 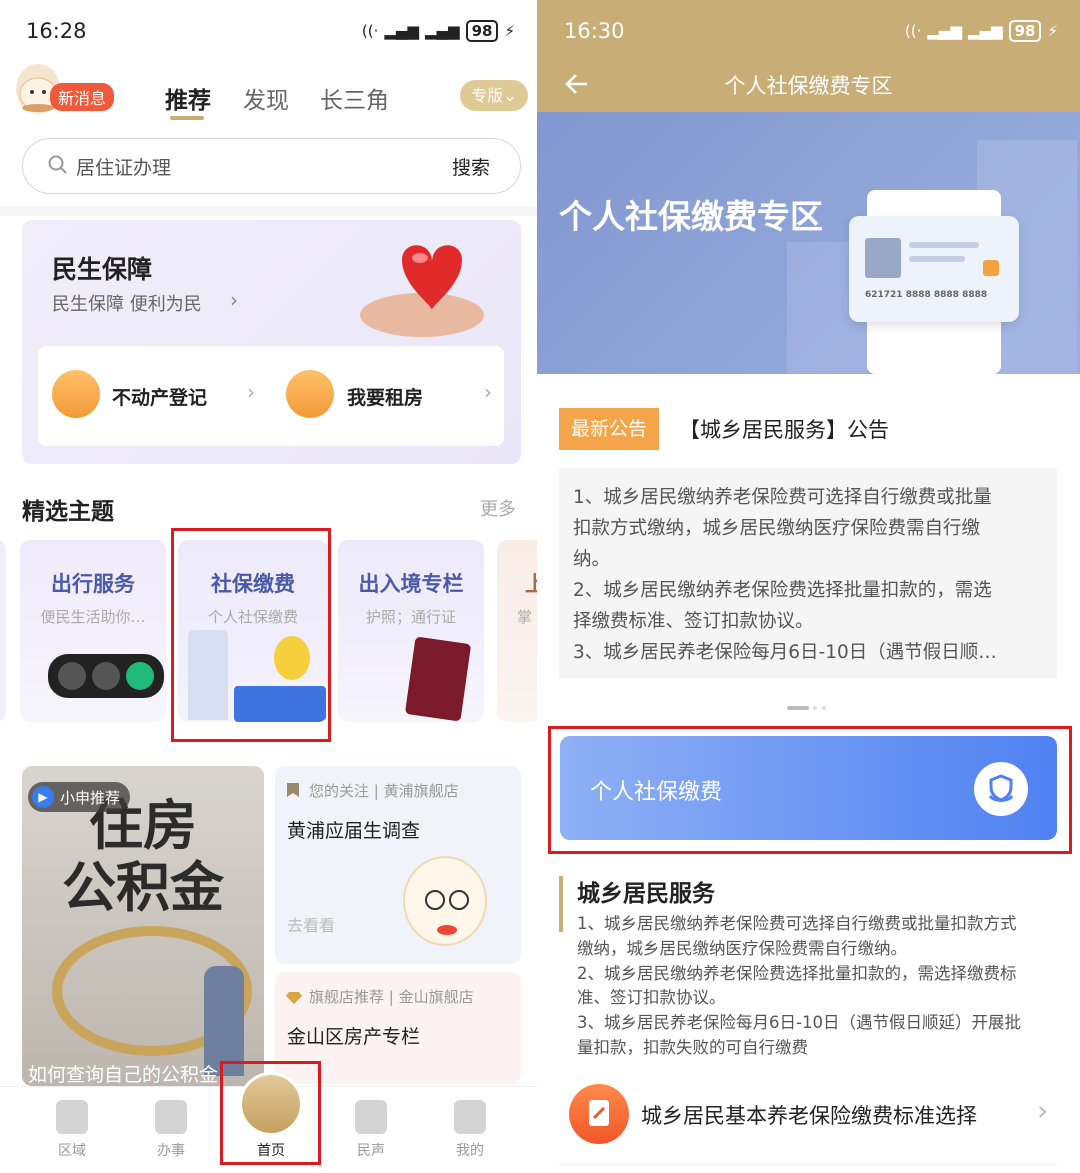 I want to click on service-line: 准、签订扣款协议。, so click(x=651, y=998).